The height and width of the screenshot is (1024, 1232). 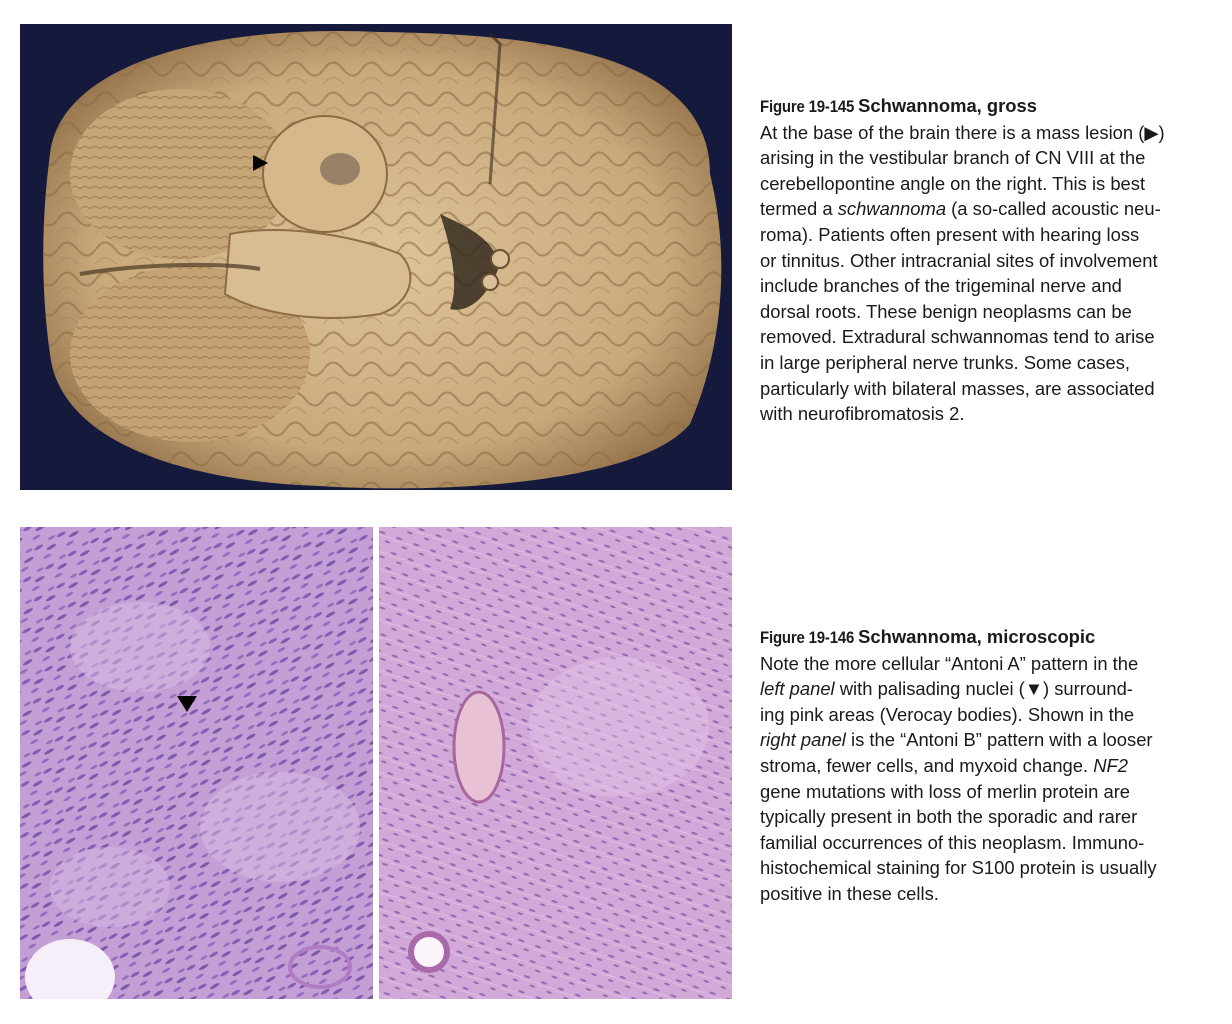 What do you see at coordinates (807, 106) in the screenshot?
I see `figure-number: Figure 19-145` at bounding box center [807, 106].